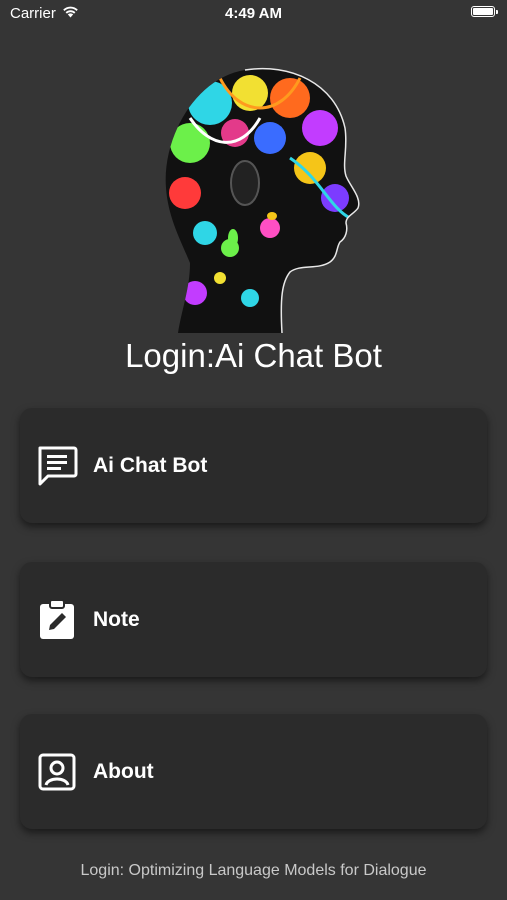 The height and width of the screenshot is (900, 507). Describe the element at coordinates (150, 465) in the screenshot. I see `chat-bot-label: Ai Chat Bot` at that location.